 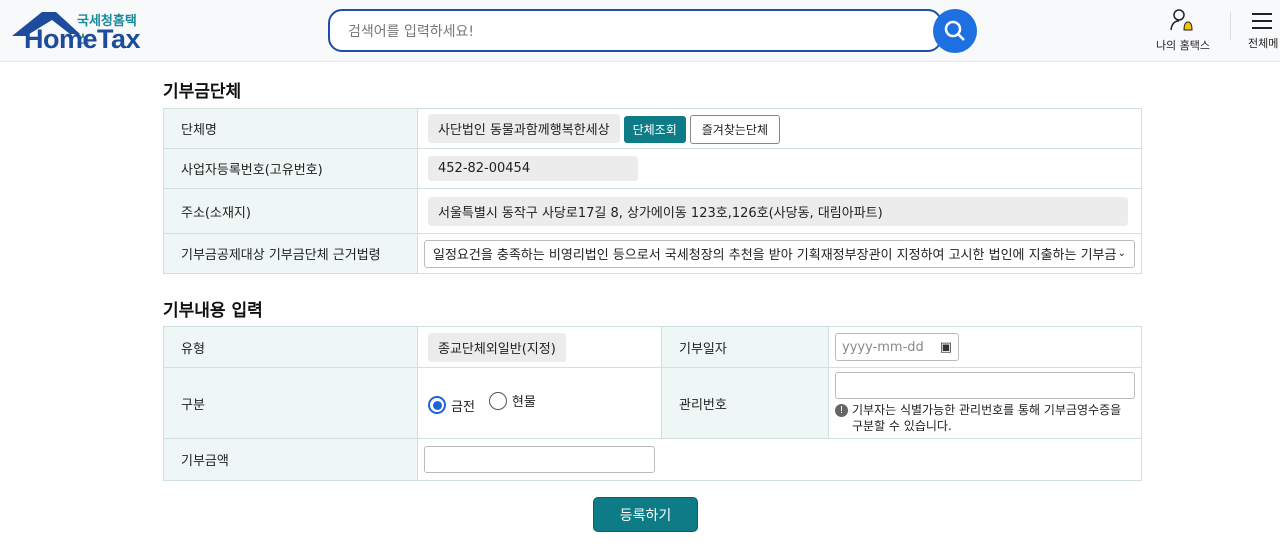 I want to click on date-placeholder: yyyy-mm-dd, so click(x=883, y=347).